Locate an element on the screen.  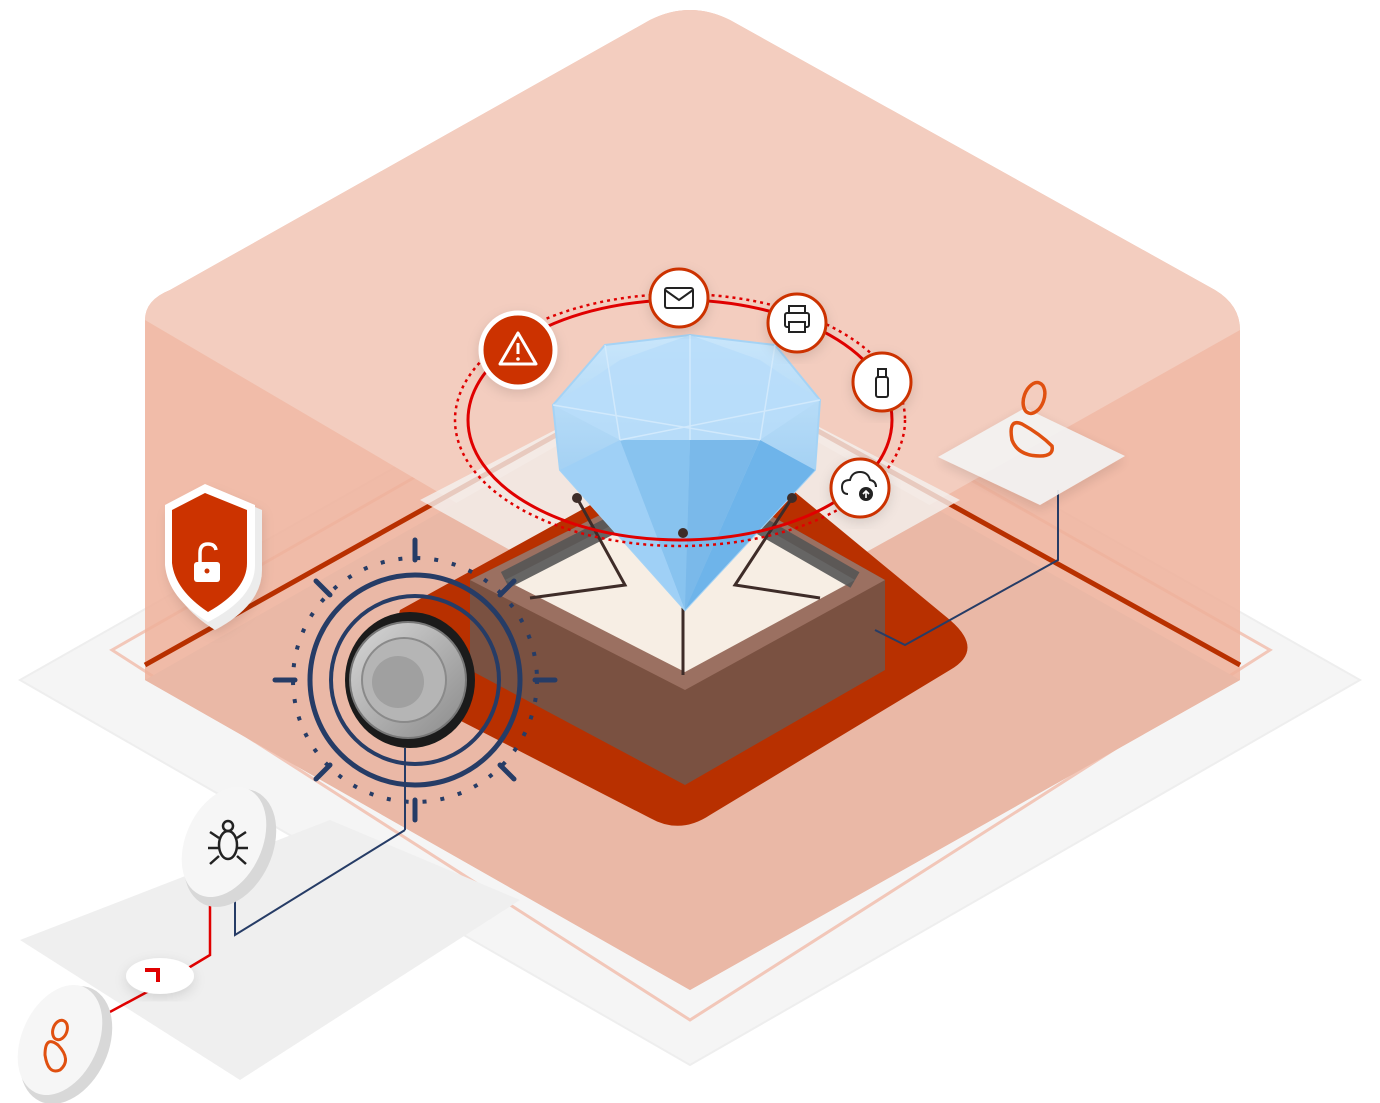
arrow-chip-icon is located at coordinates (160, 976).